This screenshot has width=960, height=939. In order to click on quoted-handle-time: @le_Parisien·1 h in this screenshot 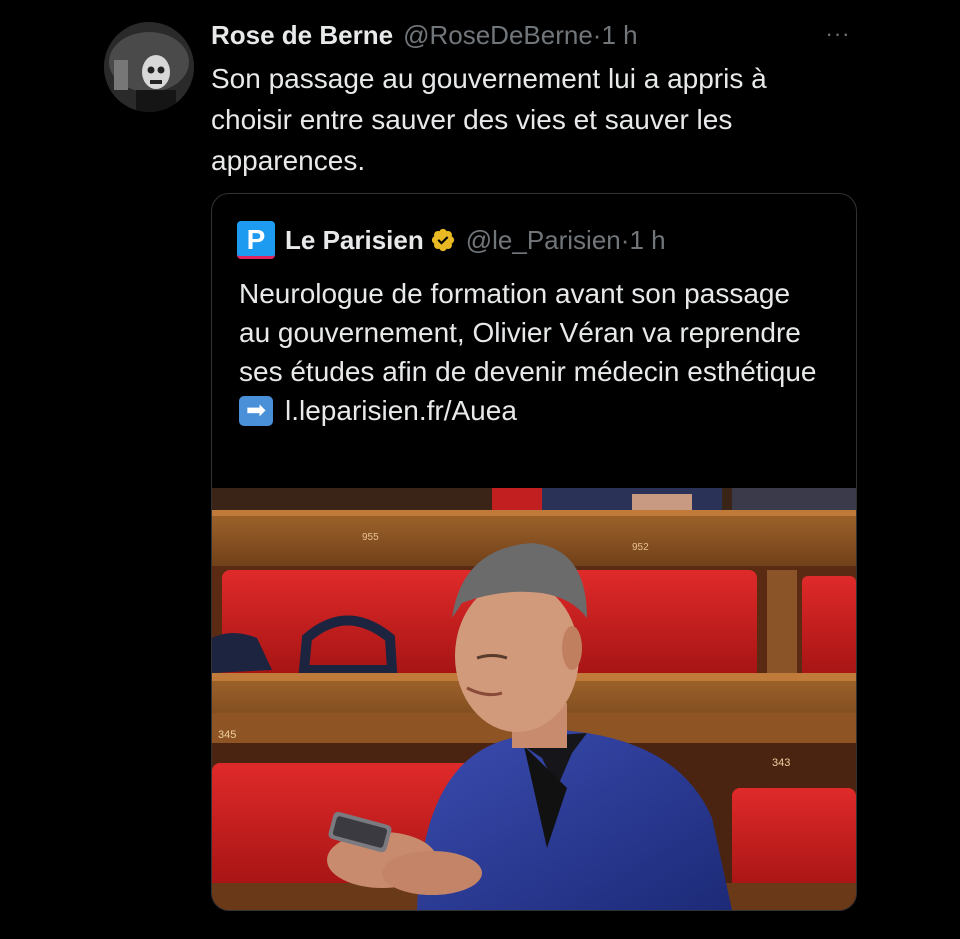, I will do `click(566, 240)`.